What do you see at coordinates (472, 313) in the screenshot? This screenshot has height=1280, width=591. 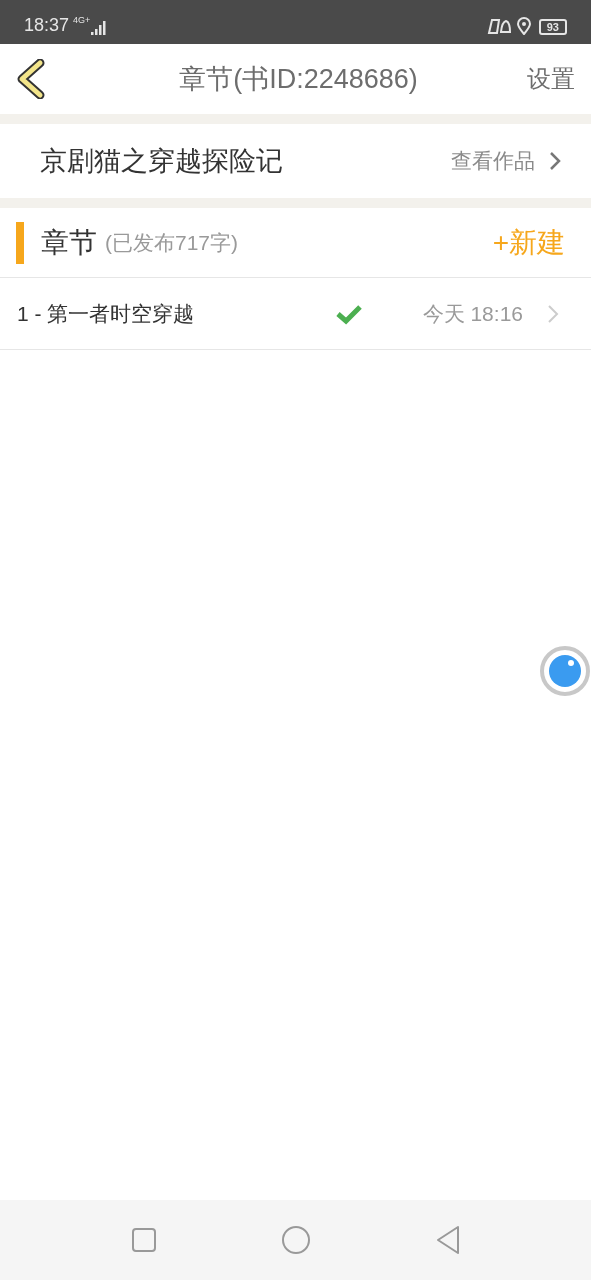 I see `chapter-time: 今天 18:16` at bounding box center [472, 313].